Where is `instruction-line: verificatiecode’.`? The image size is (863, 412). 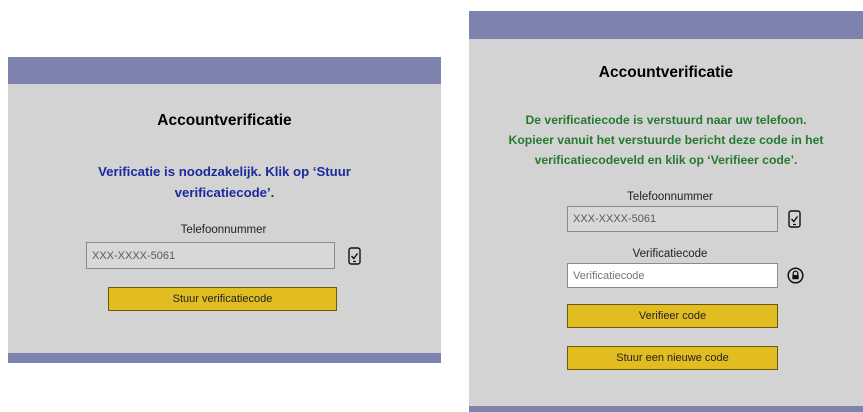
instruction-line: verificatiecode’. is located at coordinates (224, 192).